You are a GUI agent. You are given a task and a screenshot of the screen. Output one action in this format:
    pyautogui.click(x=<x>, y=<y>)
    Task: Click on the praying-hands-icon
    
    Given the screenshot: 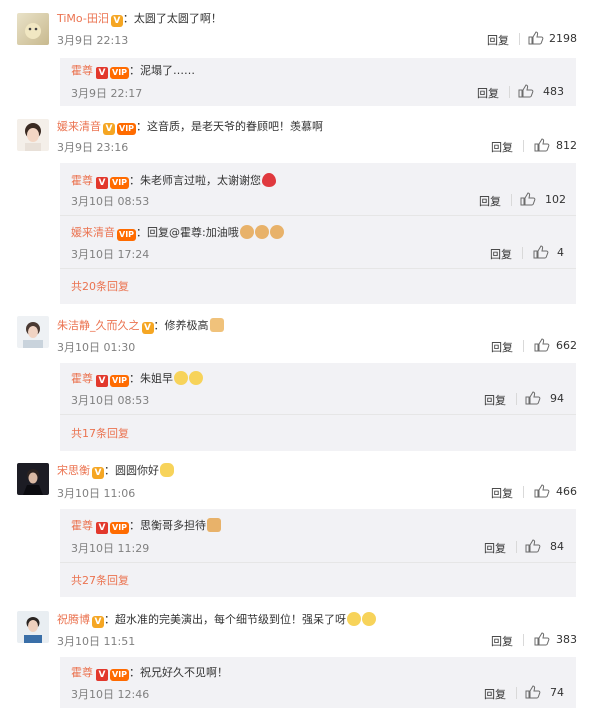 What is the action you would take?
    pyautogui.click(x=214, y=525)
    